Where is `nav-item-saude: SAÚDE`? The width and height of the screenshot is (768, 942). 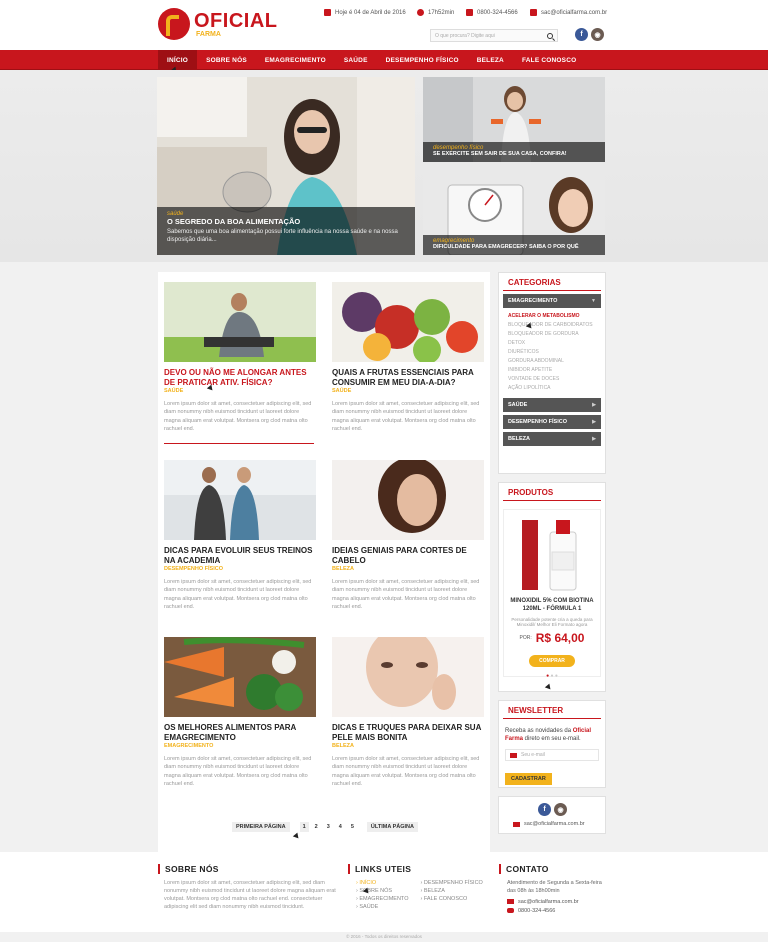
nav-item-saude: SAÚDE is located at coordinates (356, 60).